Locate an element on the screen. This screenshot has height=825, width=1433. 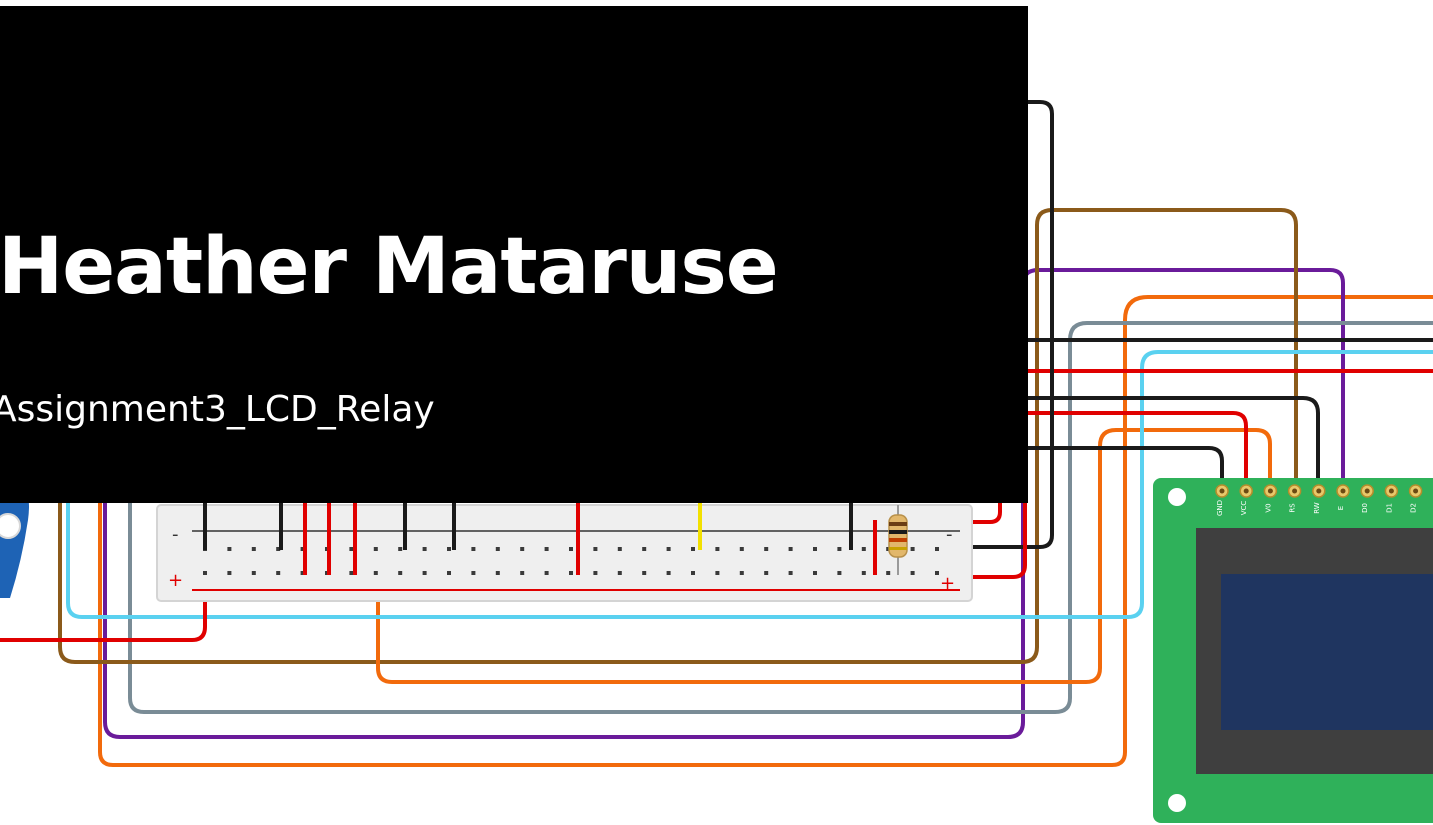
breadboard-plus-label-right: + is located at coordinates (947, 583).